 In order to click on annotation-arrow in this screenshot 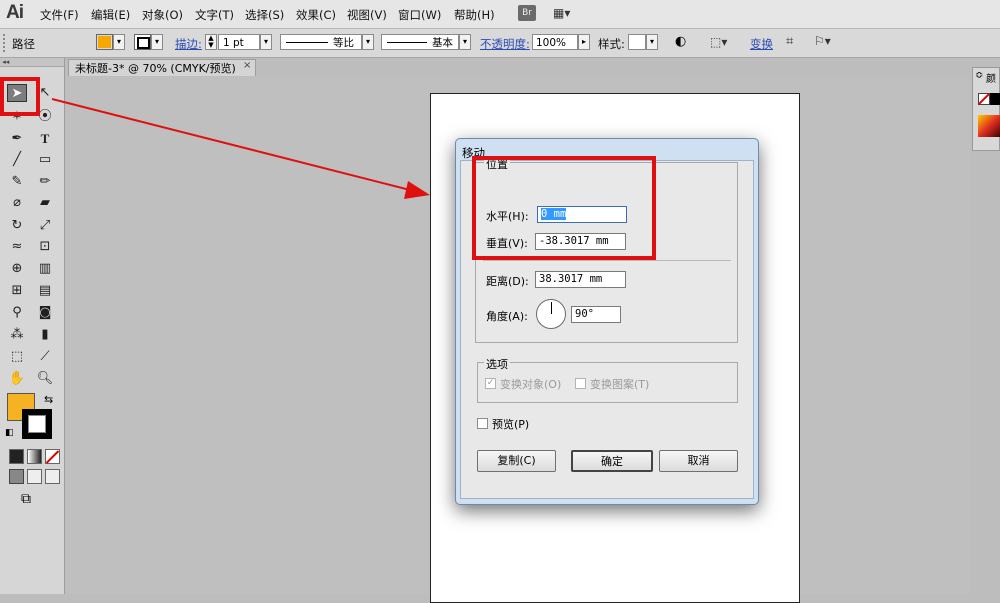, I will do `click(240, 148)`.